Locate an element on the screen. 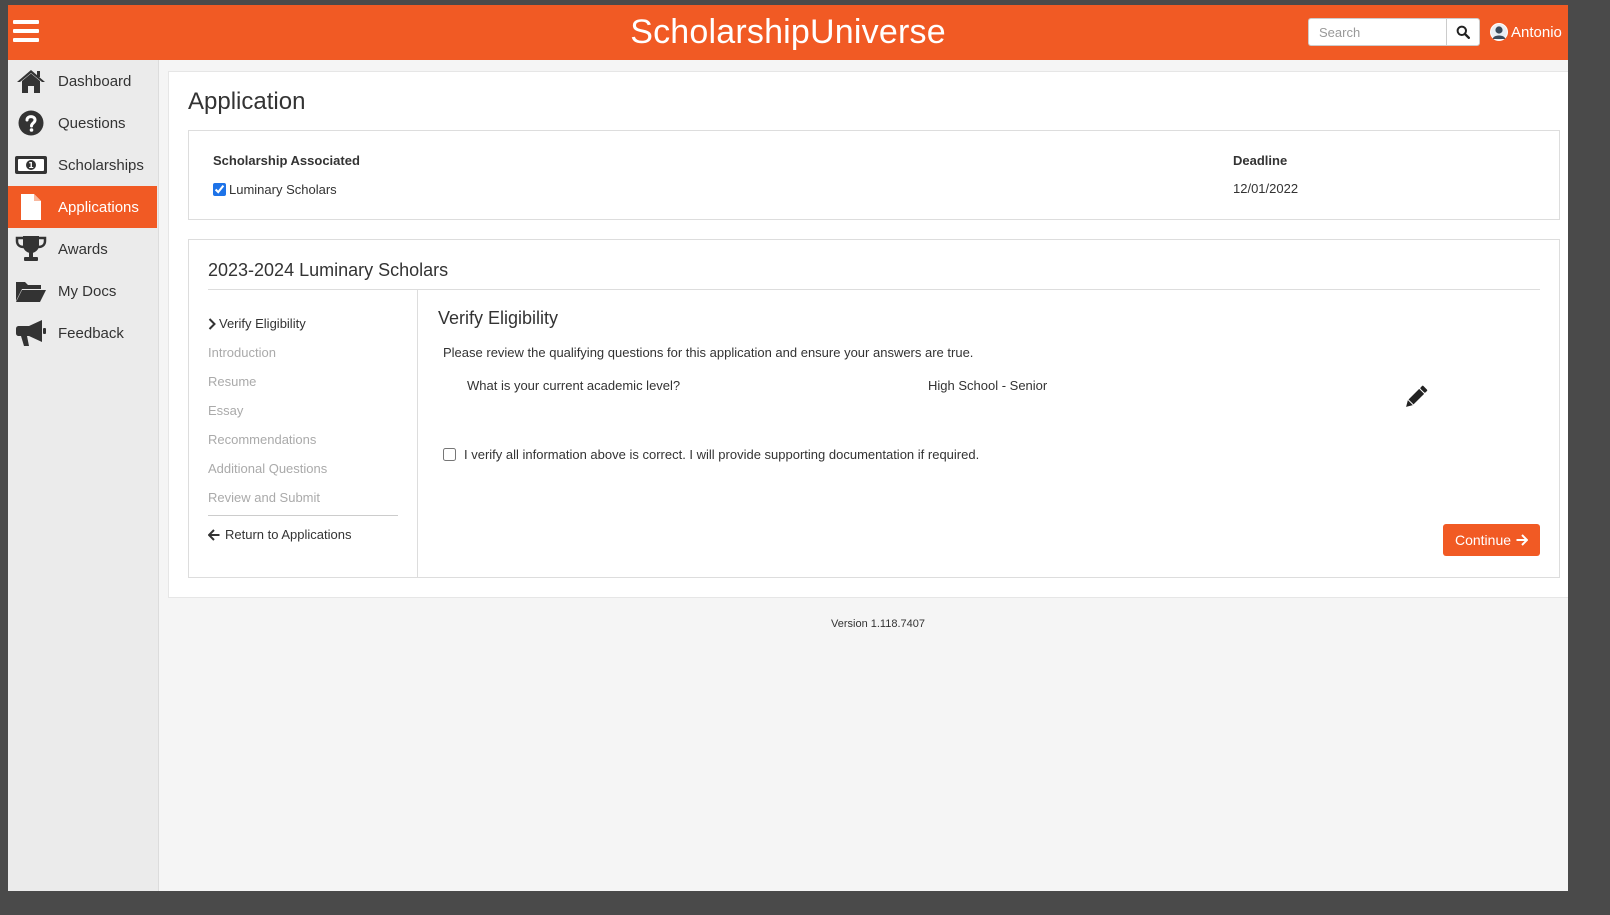  application-title: 2023-2024 Luminary Scholars is located at coordinates (328, 270).